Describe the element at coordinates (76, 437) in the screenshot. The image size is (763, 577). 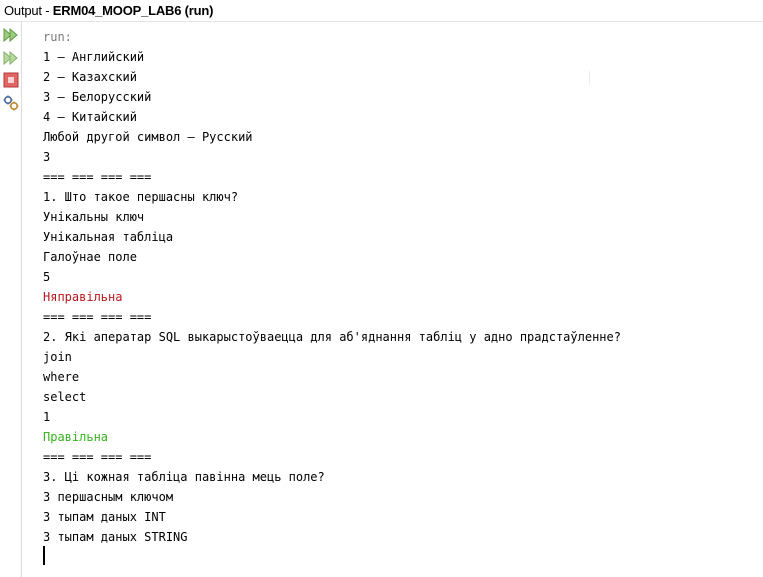
I see `result-right-line: Правільна` at that location.